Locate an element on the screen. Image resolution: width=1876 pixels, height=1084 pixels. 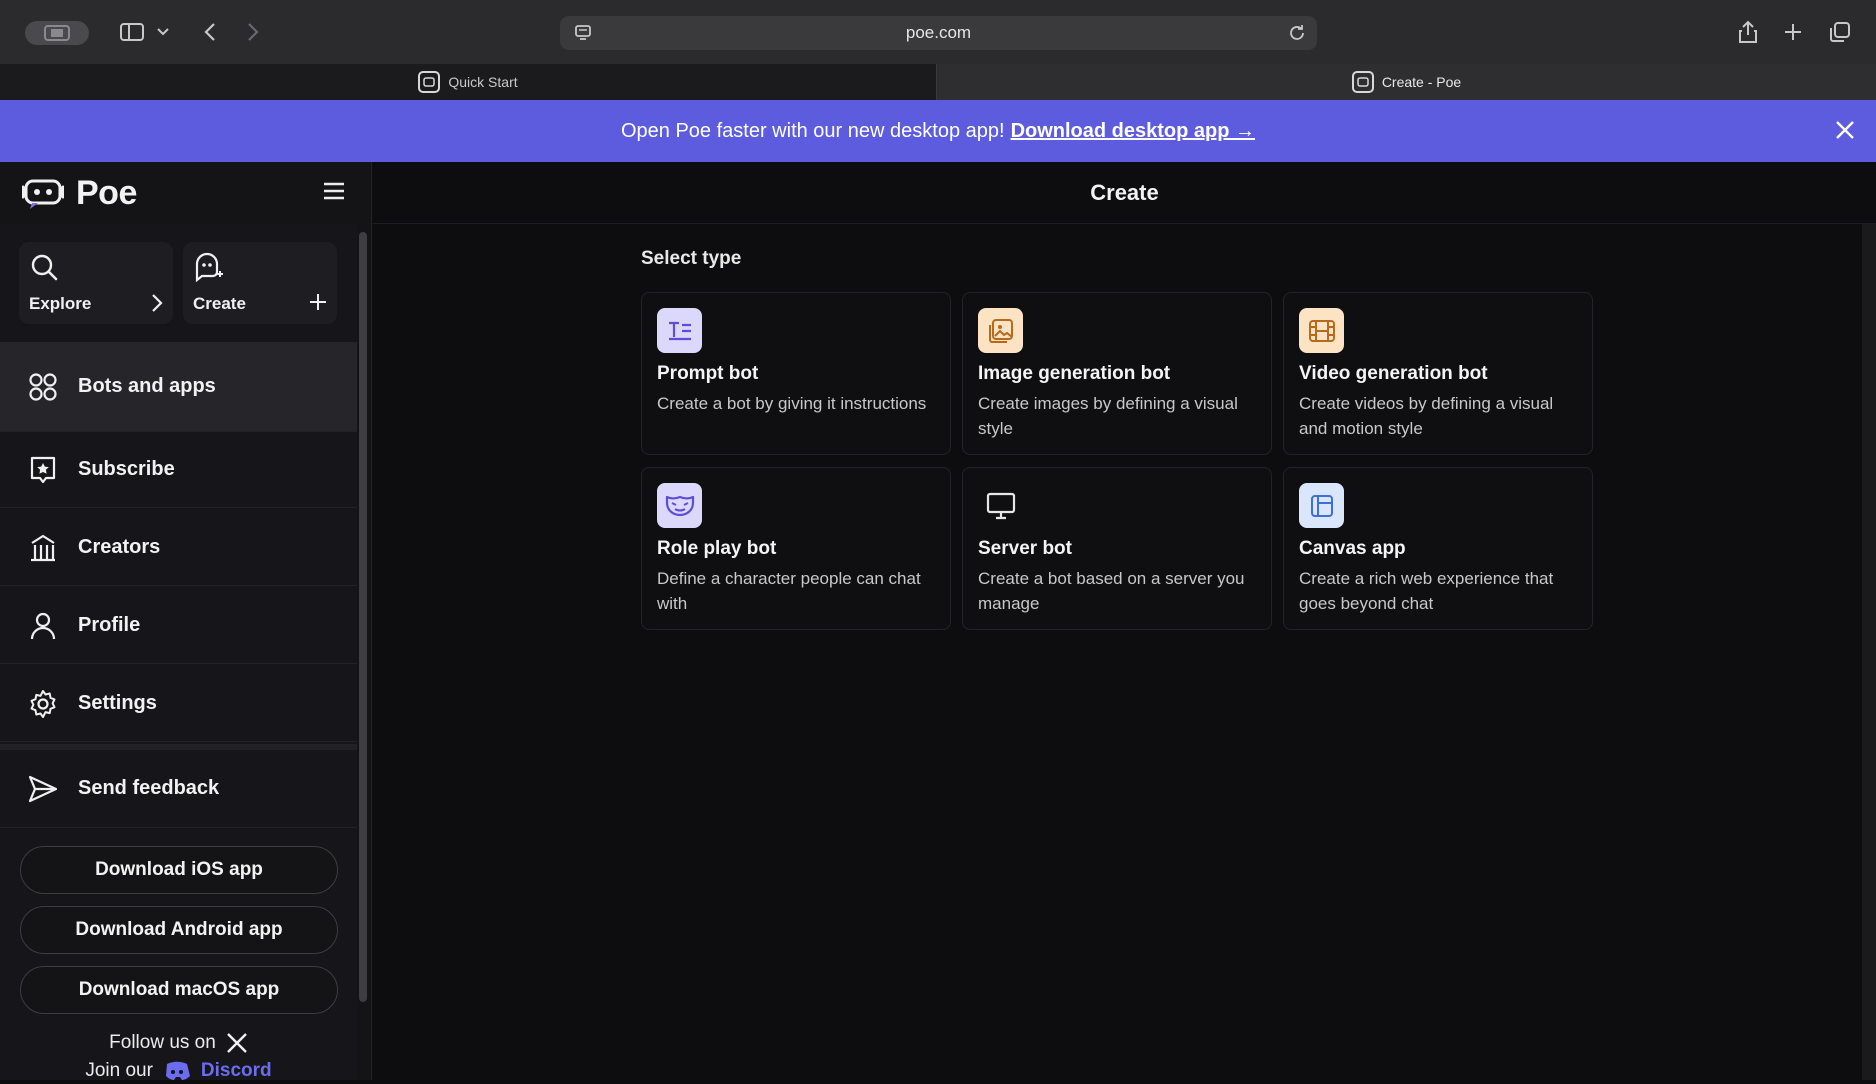
poe-logo-text: Poe is located at coordinates (106, 193).